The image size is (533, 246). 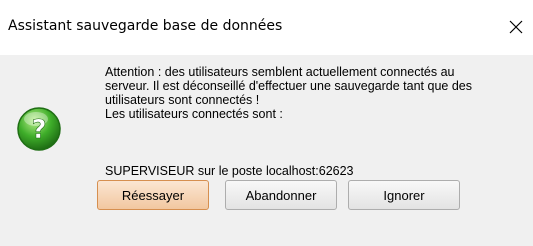 I want to click on abort-button: Abandonner, so click(x=281, y=195).